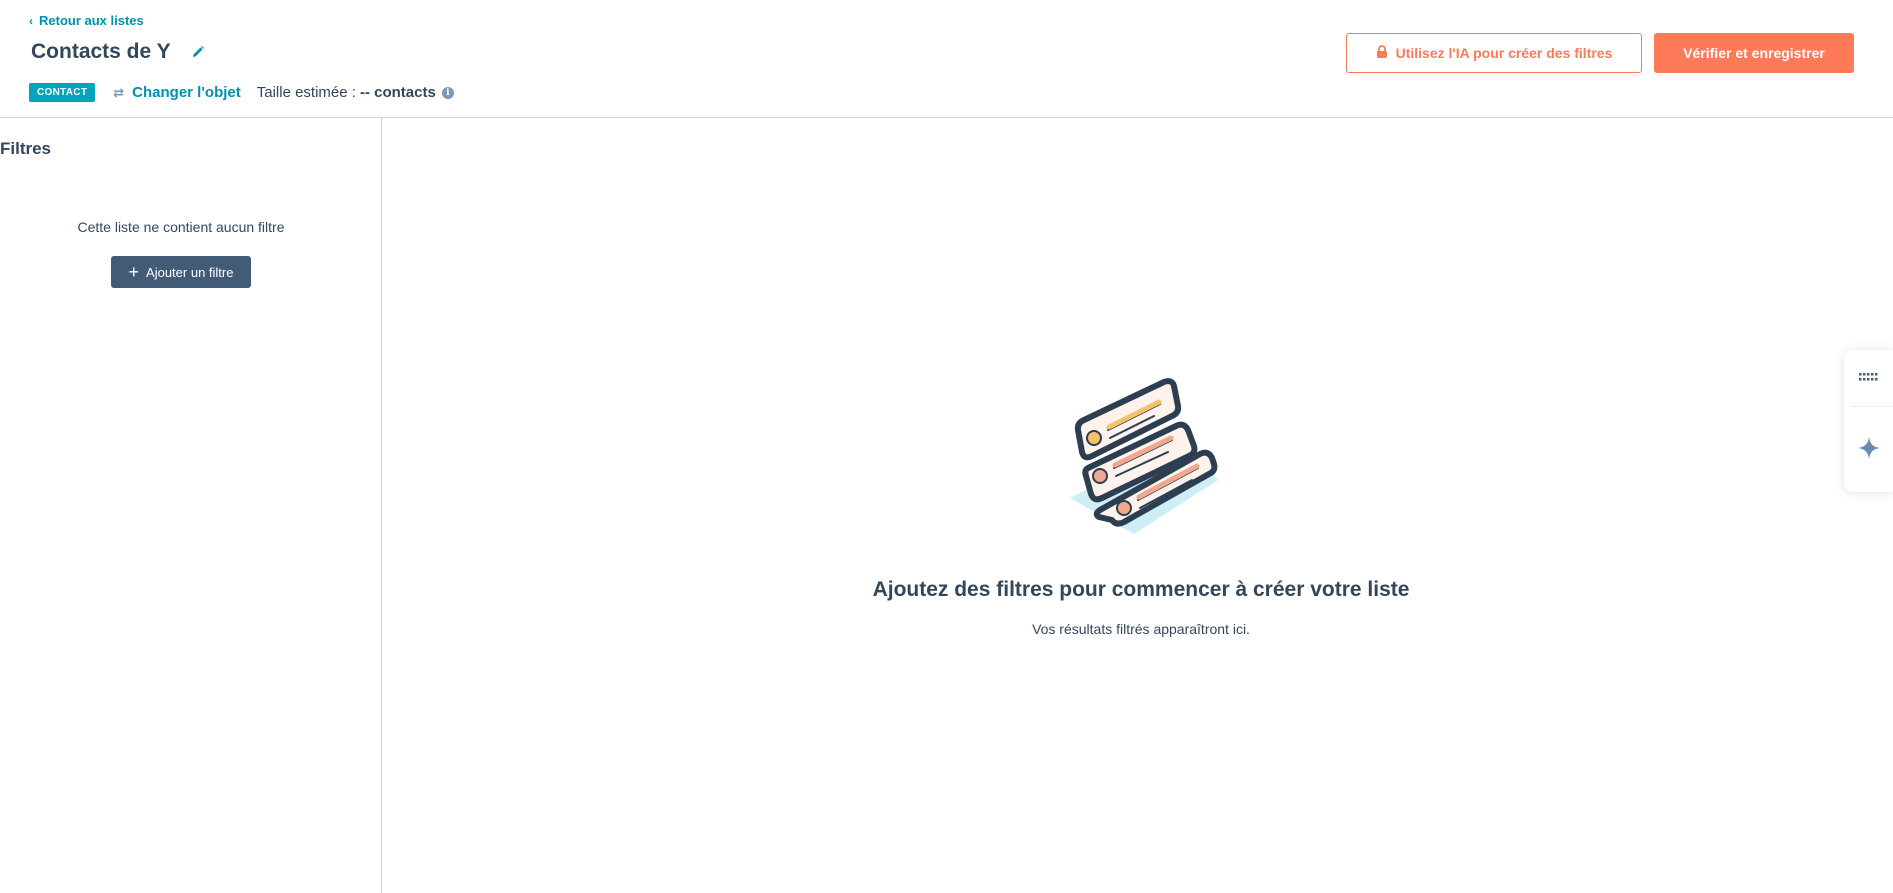 The image size is (1893, 893). What do you see at coordinates (397, 92) in the screenshot?
I see `estimated-size-value: -- contacts` at bounding box center [397, 92].